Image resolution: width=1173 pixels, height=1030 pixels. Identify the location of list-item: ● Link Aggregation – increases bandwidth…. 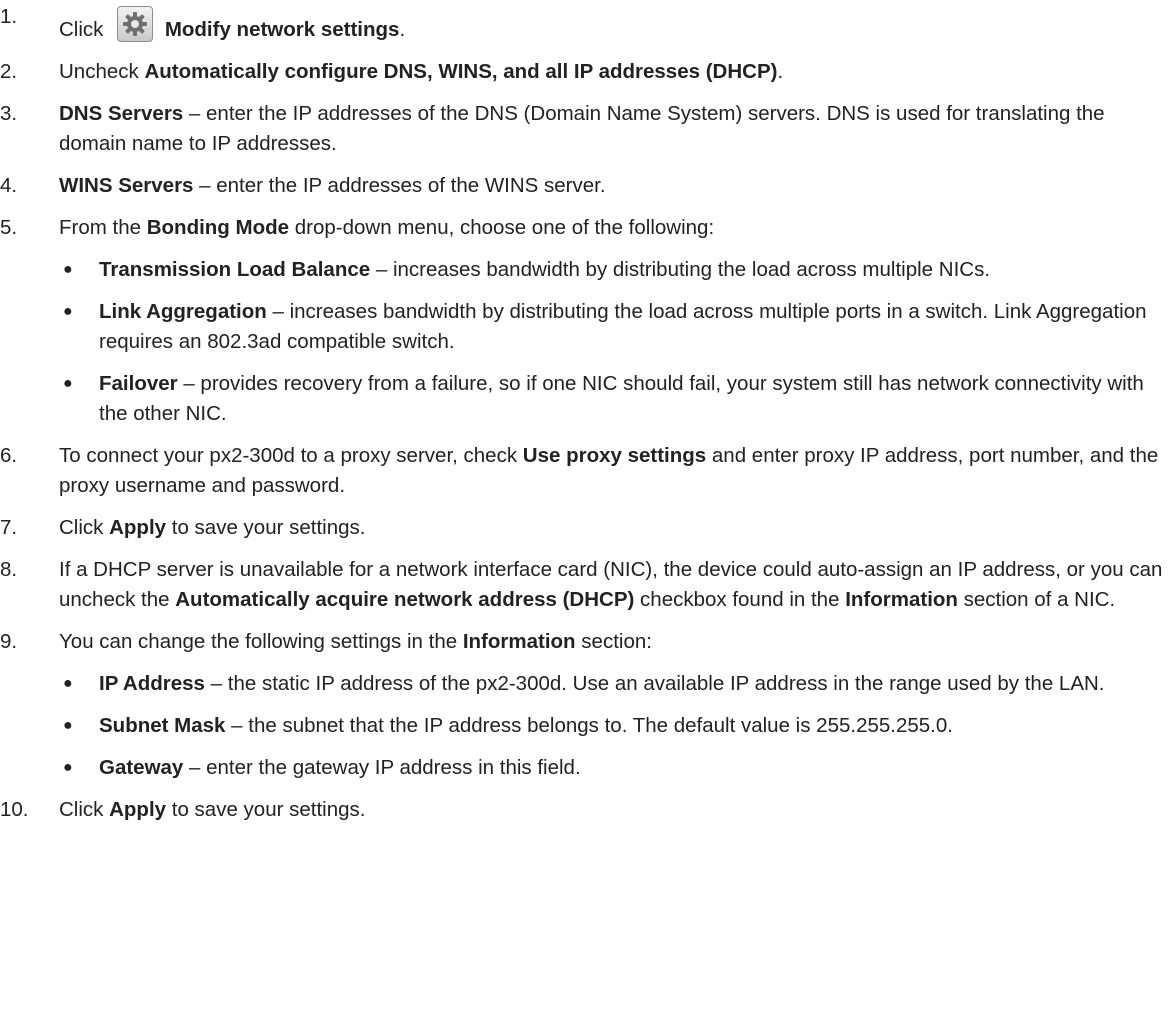
(616, 327).